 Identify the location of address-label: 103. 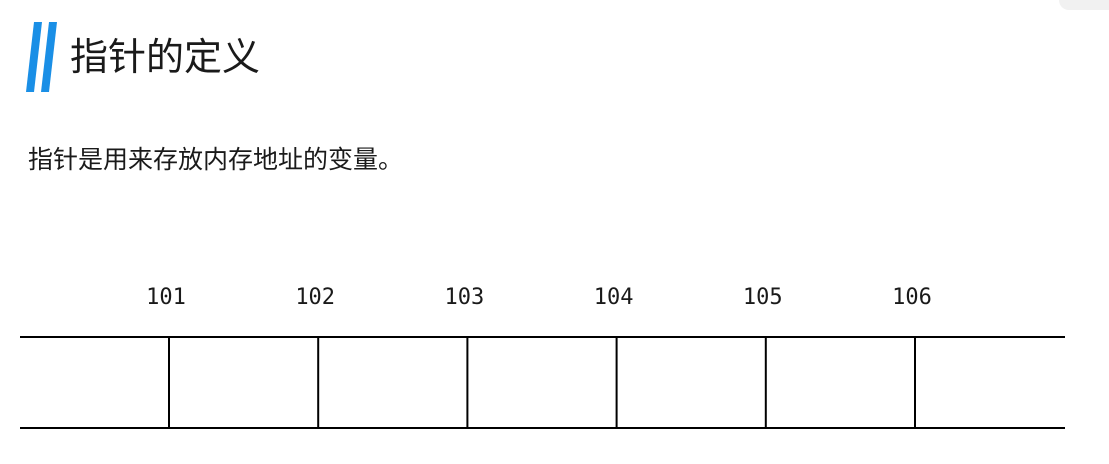
(465, 297).